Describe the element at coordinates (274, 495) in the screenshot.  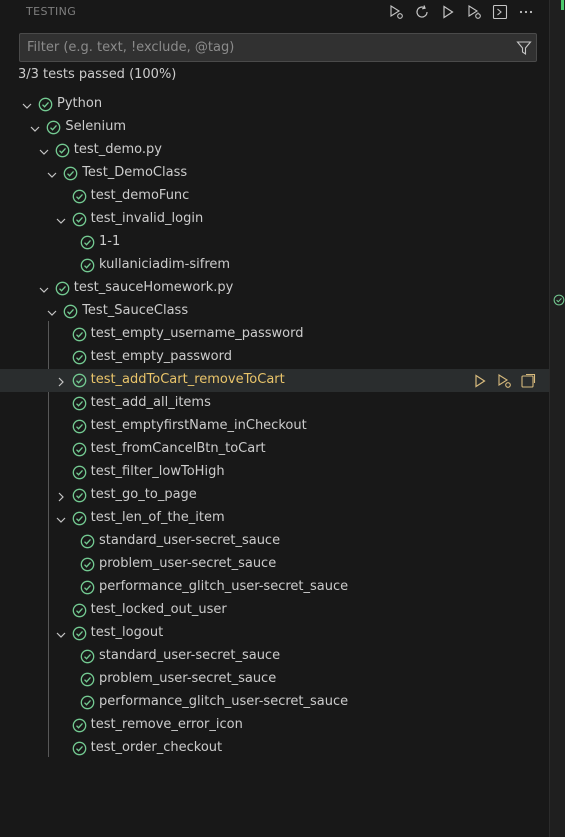
I see `tree-item: test_go_to_page` at that location.